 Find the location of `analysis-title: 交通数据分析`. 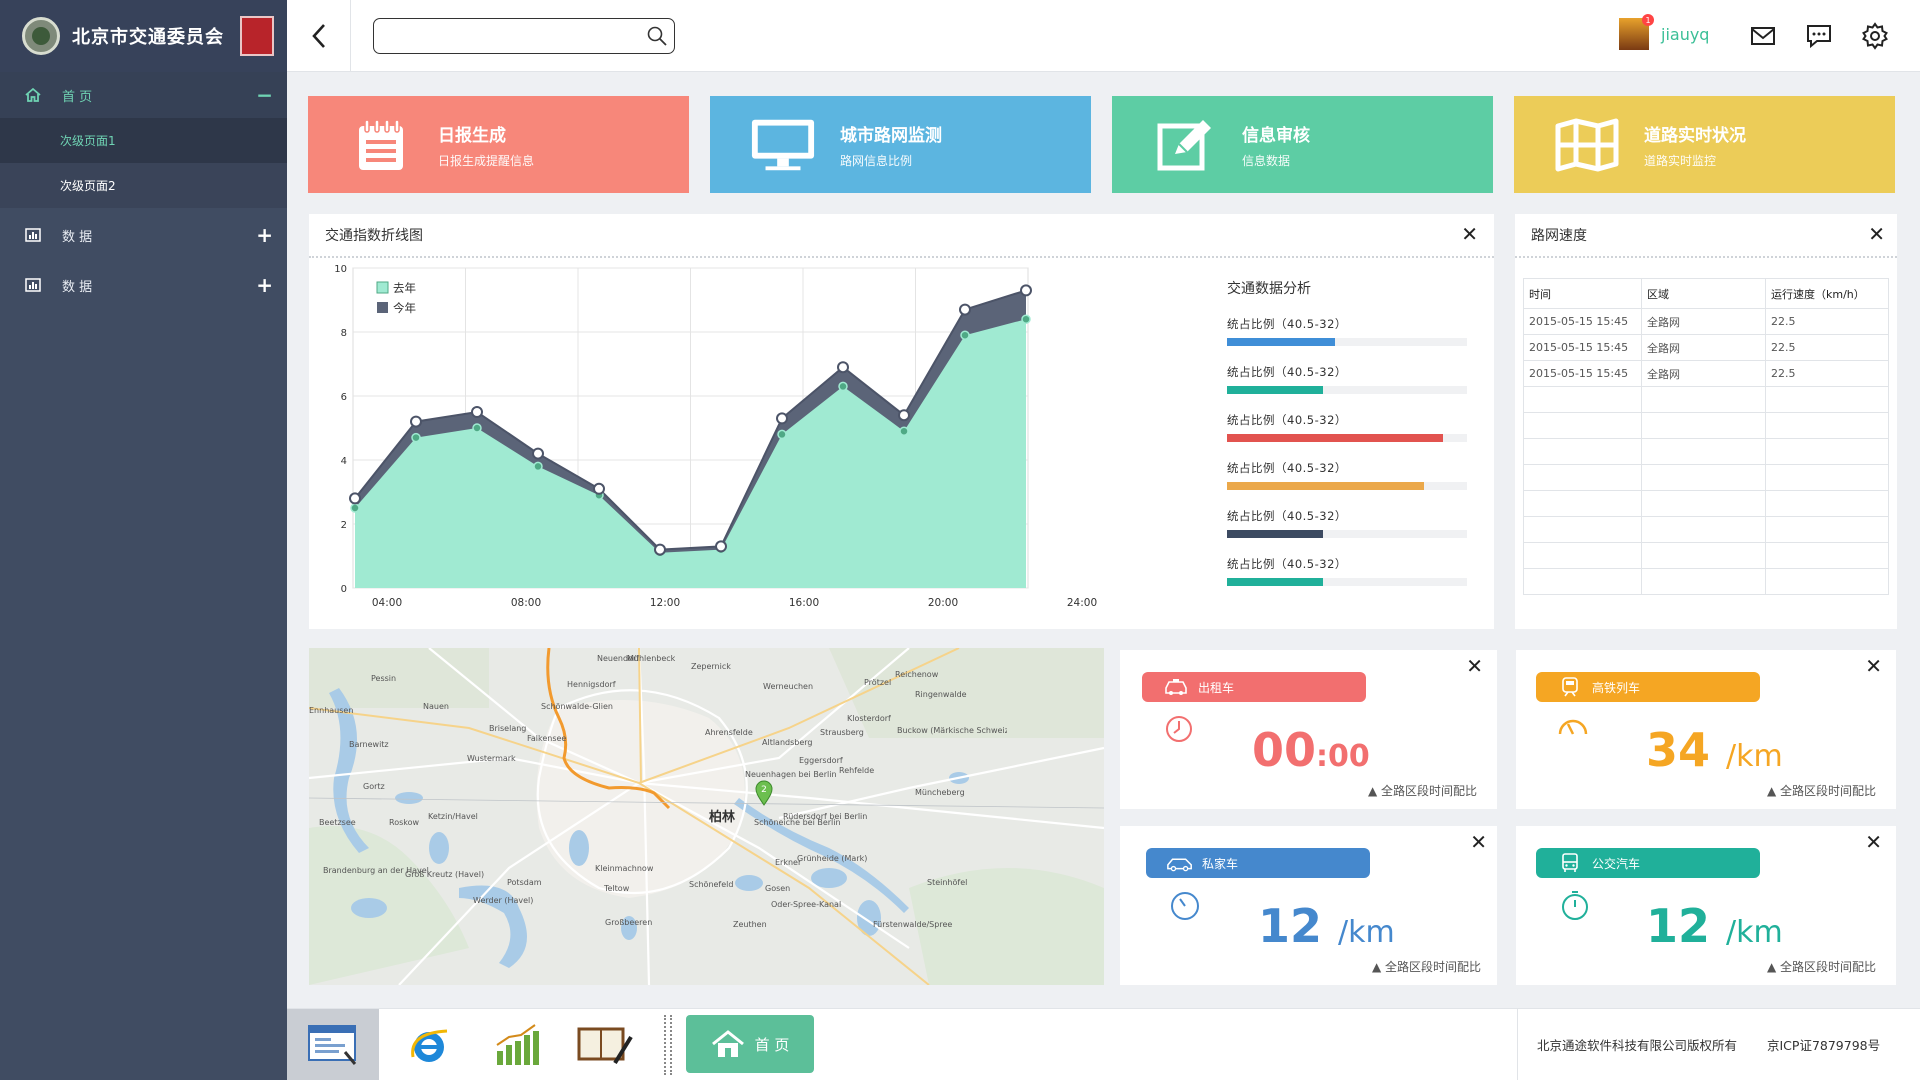

analysis-title: 交通数据分析 is located at coordinates (1269, 289).